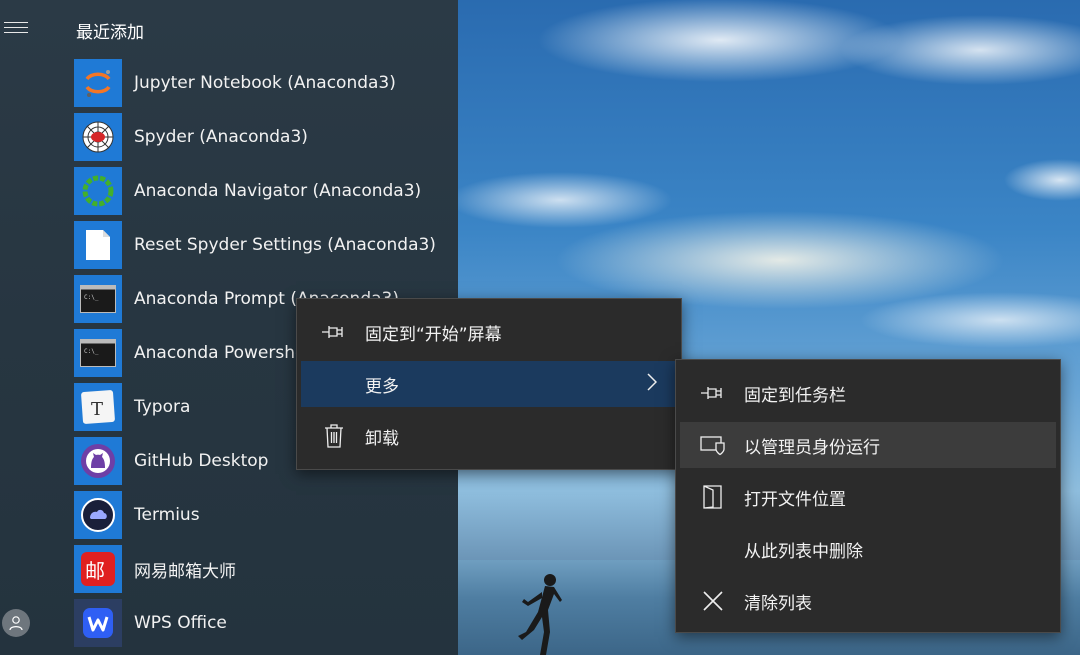 The width and height of the screenshot is (1080, 655). Describe the element at coordinates (162, 407) in the screenshot. I see `app-label: Typora` at that location.